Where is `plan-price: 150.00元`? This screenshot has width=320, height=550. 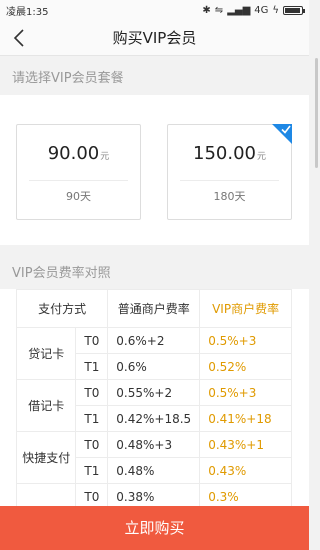 plan-price: 150.00元 is located at coordinates (229, 153).